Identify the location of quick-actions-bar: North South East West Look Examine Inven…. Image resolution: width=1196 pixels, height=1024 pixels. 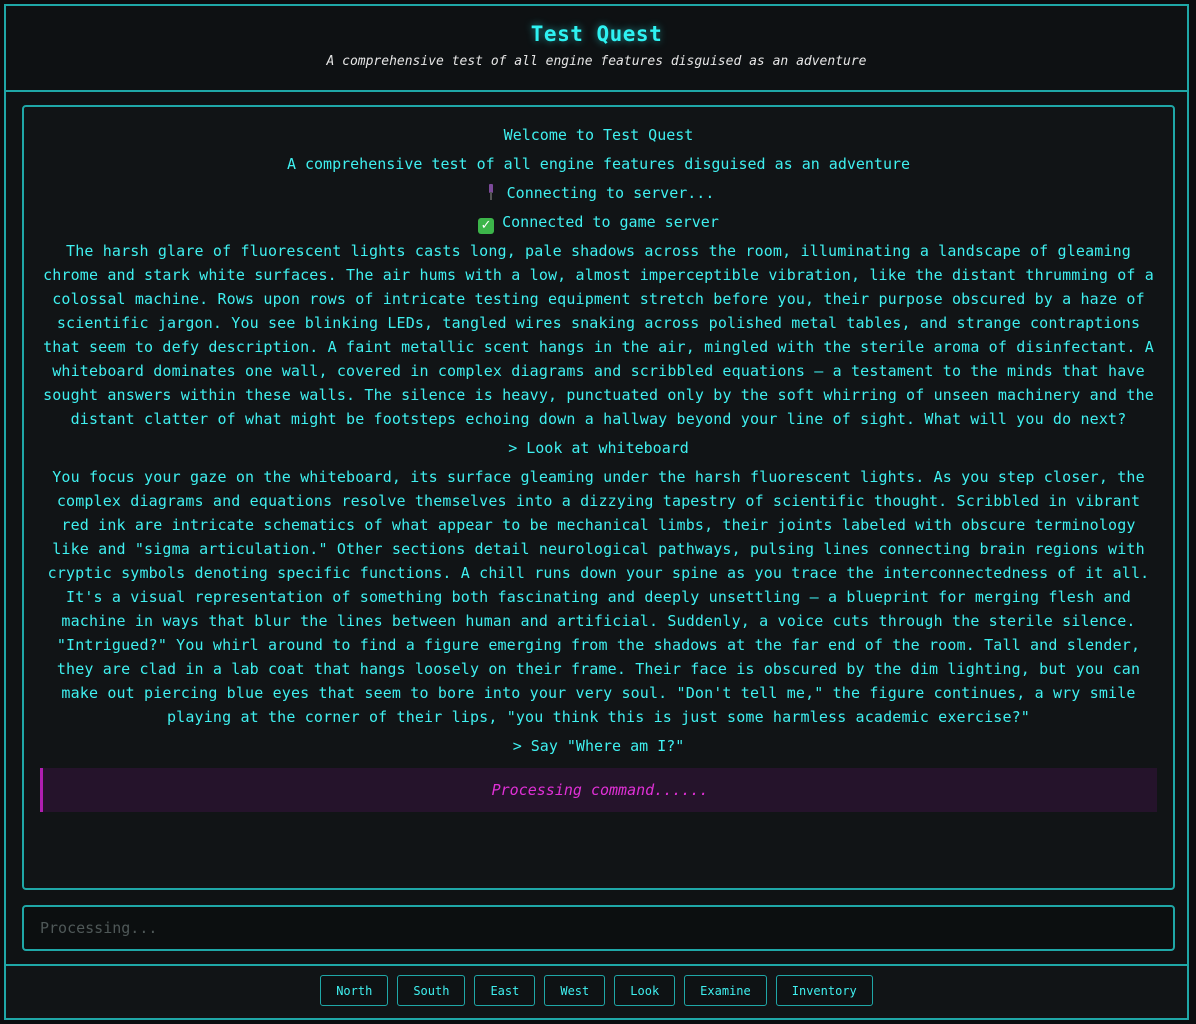
(596, 991).